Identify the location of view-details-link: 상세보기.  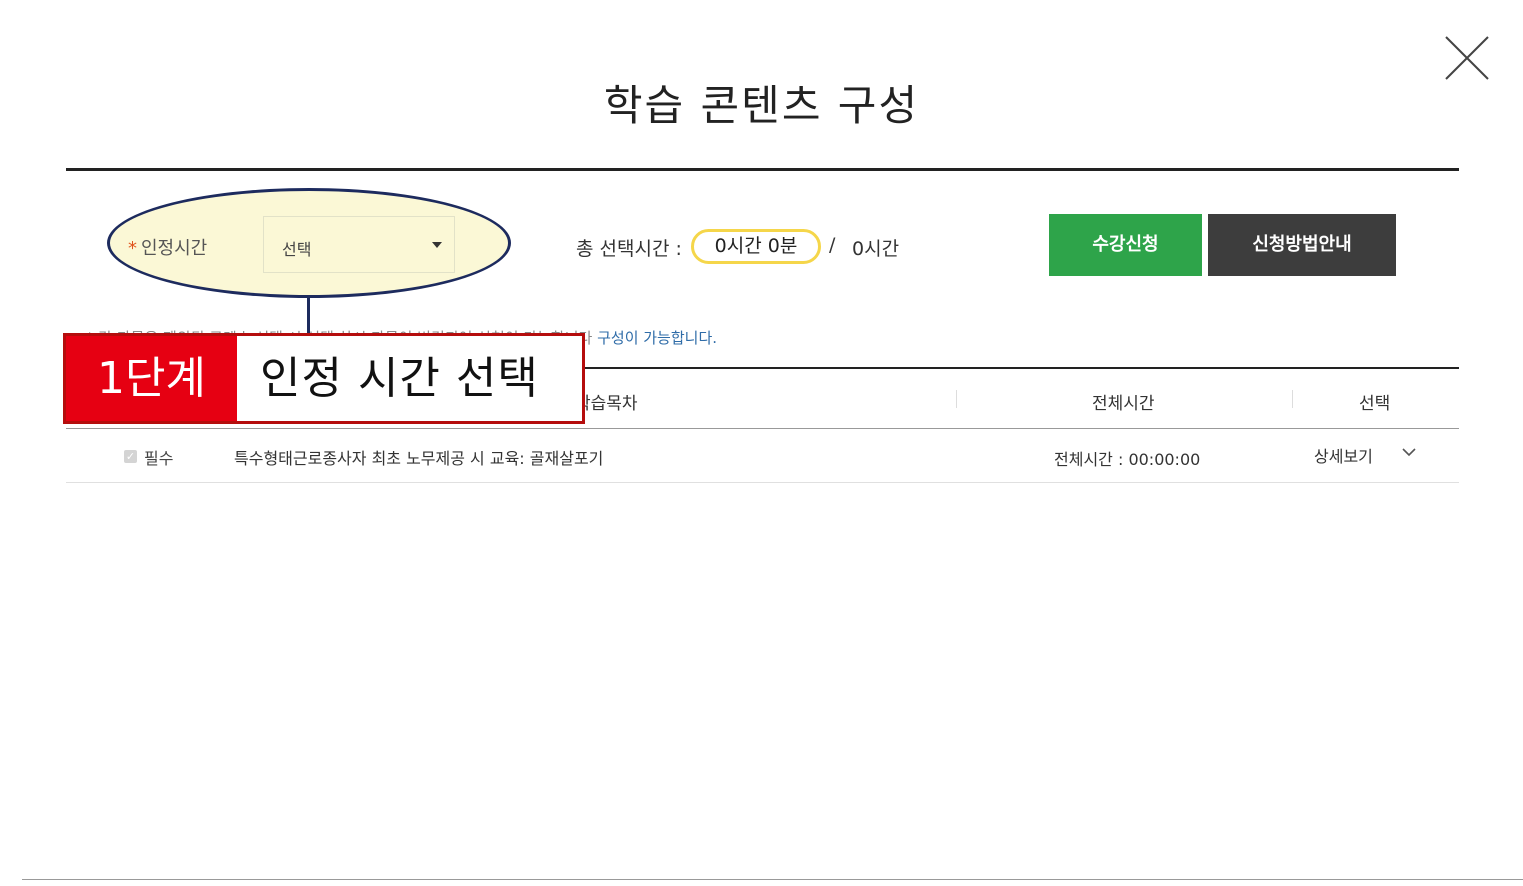
(1343, 455).